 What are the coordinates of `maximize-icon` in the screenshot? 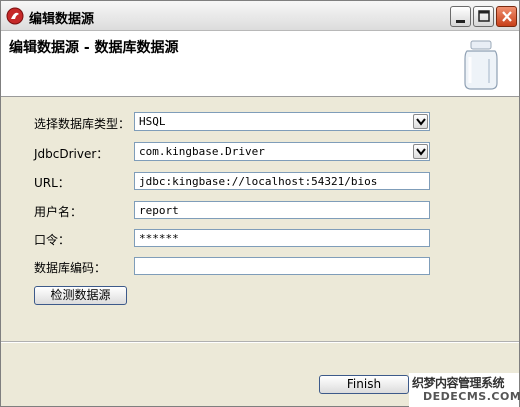 It's located at (484, 16).